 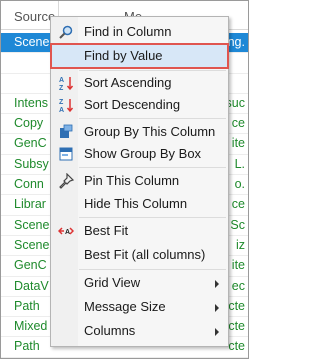 I want to click on cell-source: Copy, so click(x=29, y=123).